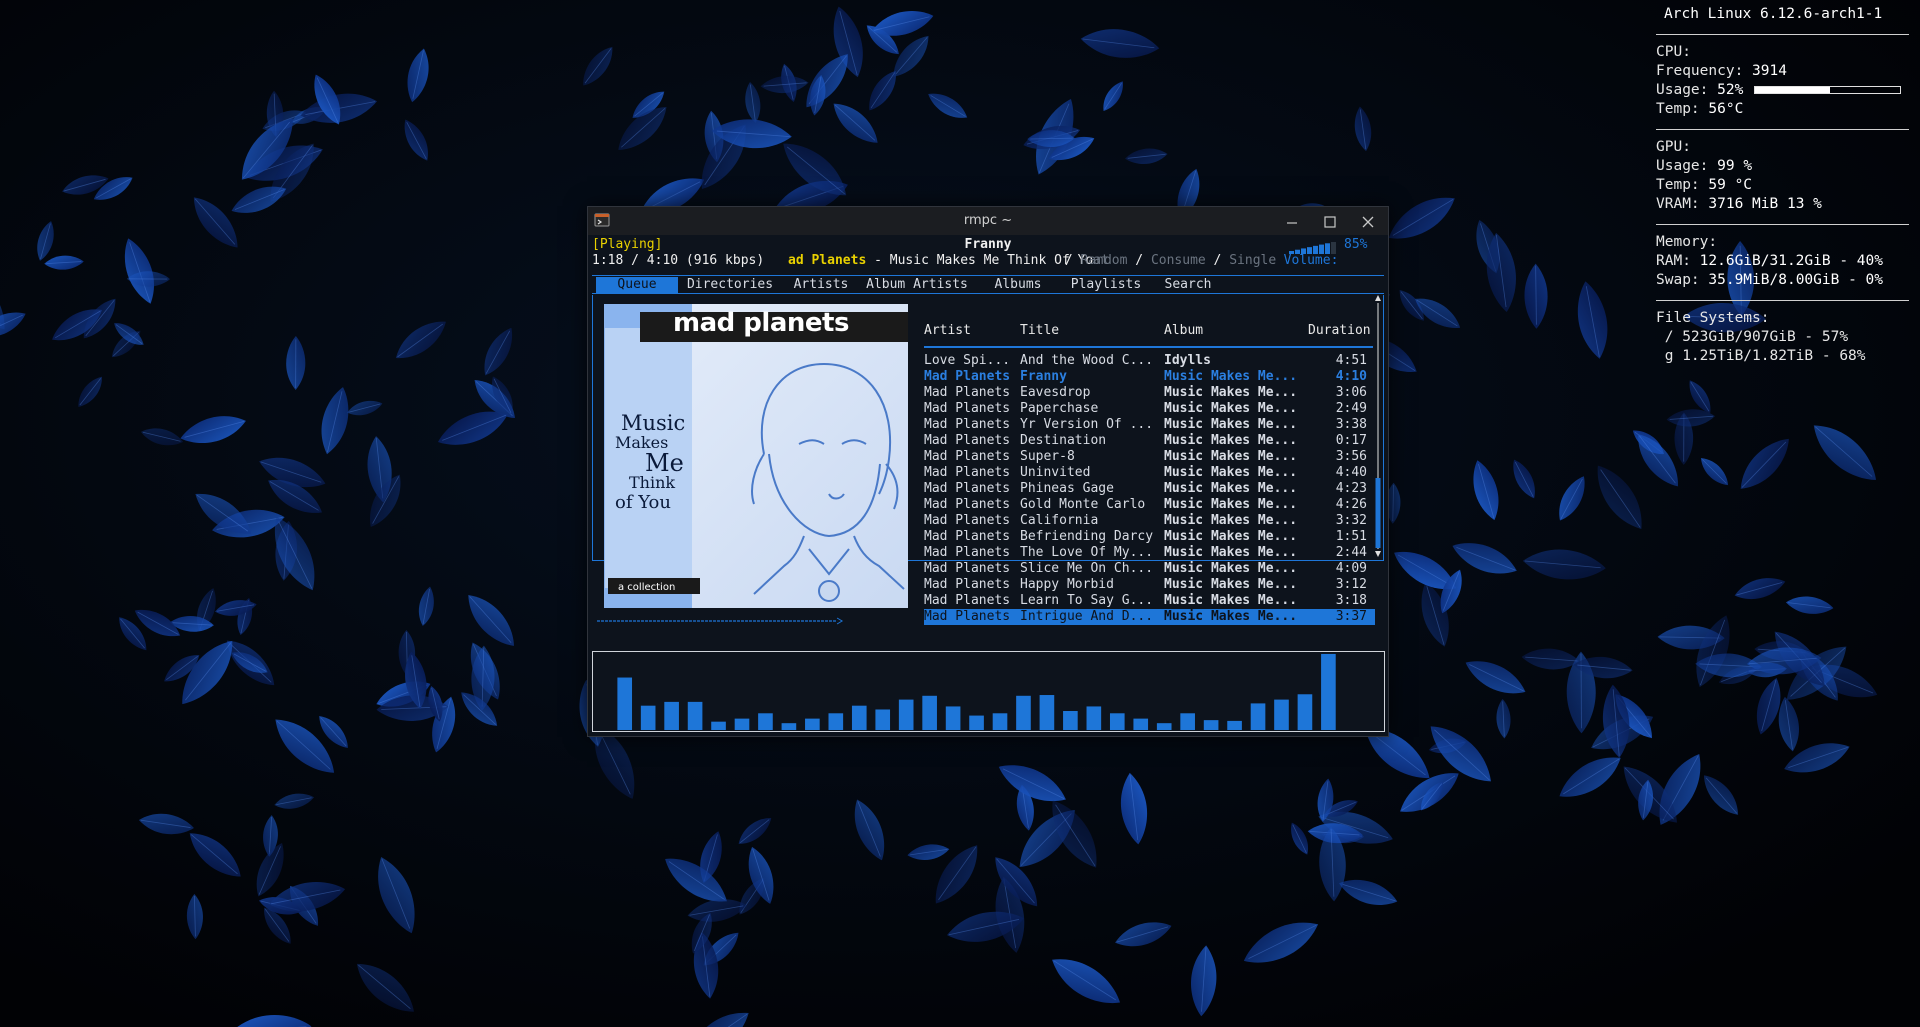 This screenshot has height=1027, width=1920. Describe the element at coordinates (1149, 457) in the screenshot. I see `queue-row: Mad Planets Super-8 Music Makes Me... 3:56` at that location.